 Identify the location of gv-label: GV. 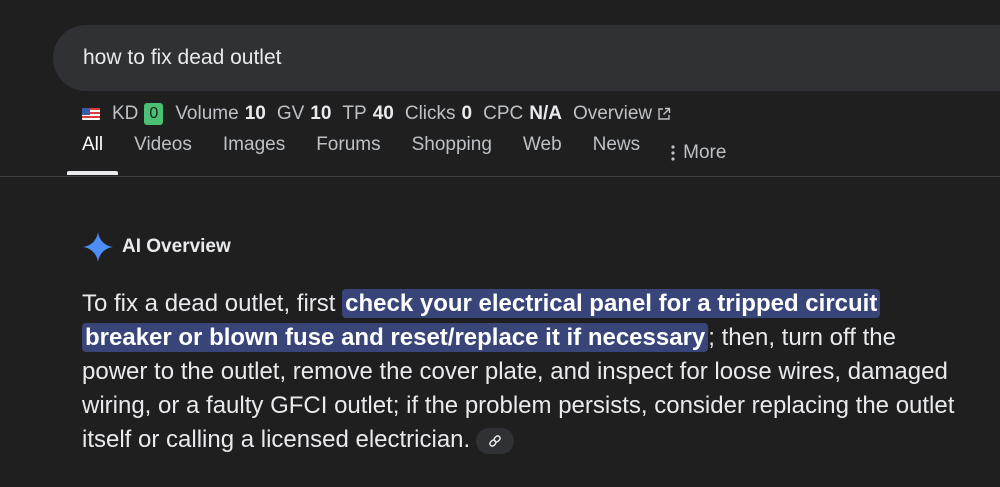
(290, 113).